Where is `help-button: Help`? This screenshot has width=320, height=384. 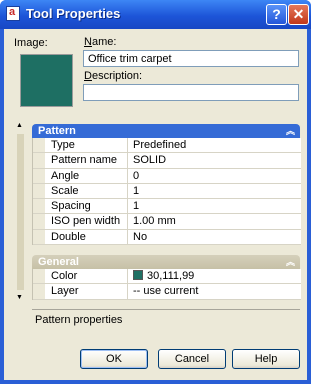
help-button: Help is located at coordinates (266, 359).